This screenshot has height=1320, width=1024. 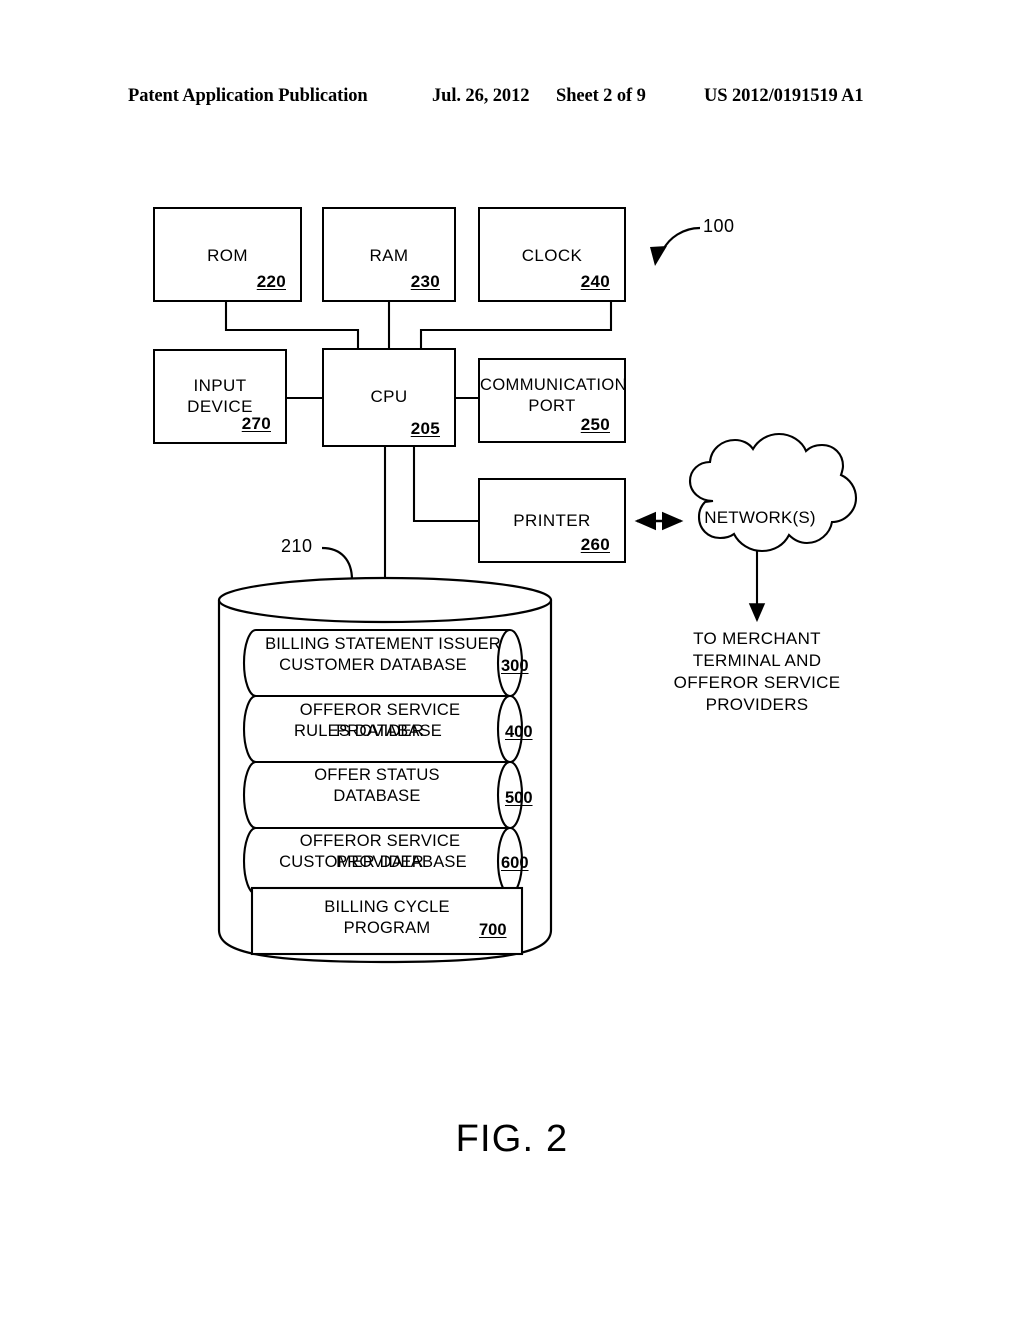 I want to click on db-item-400-ref: 400, so click(x=519, y=732).